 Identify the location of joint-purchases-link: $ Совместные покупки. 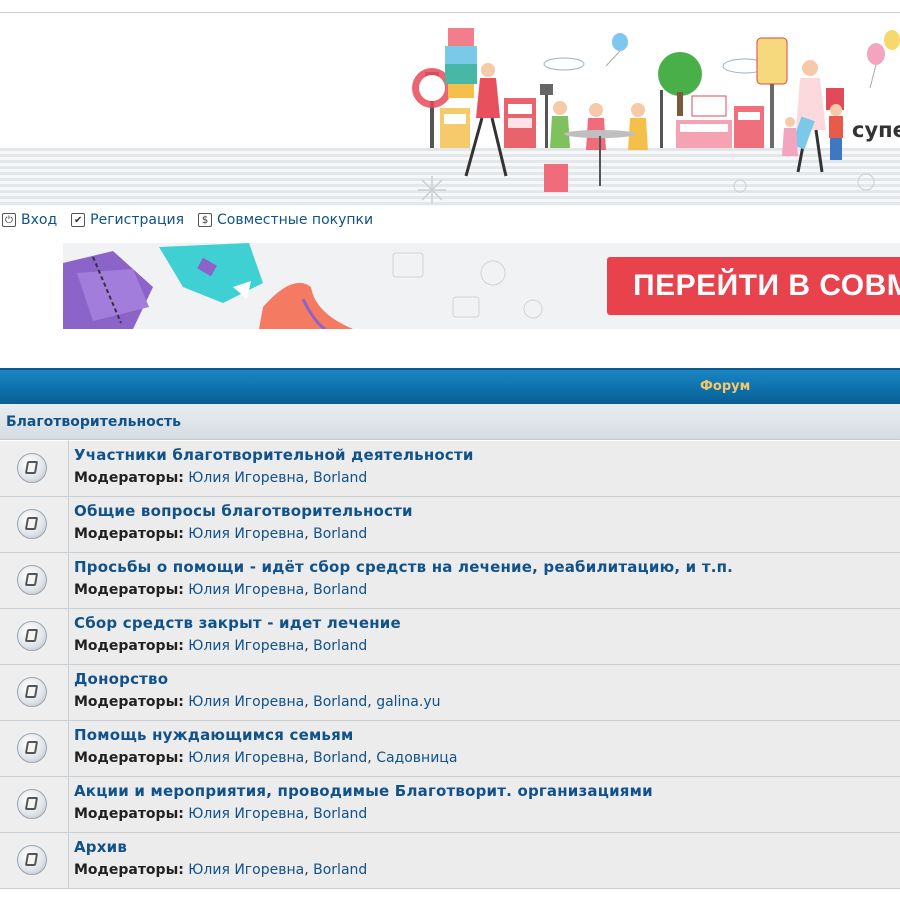
(285, 220).